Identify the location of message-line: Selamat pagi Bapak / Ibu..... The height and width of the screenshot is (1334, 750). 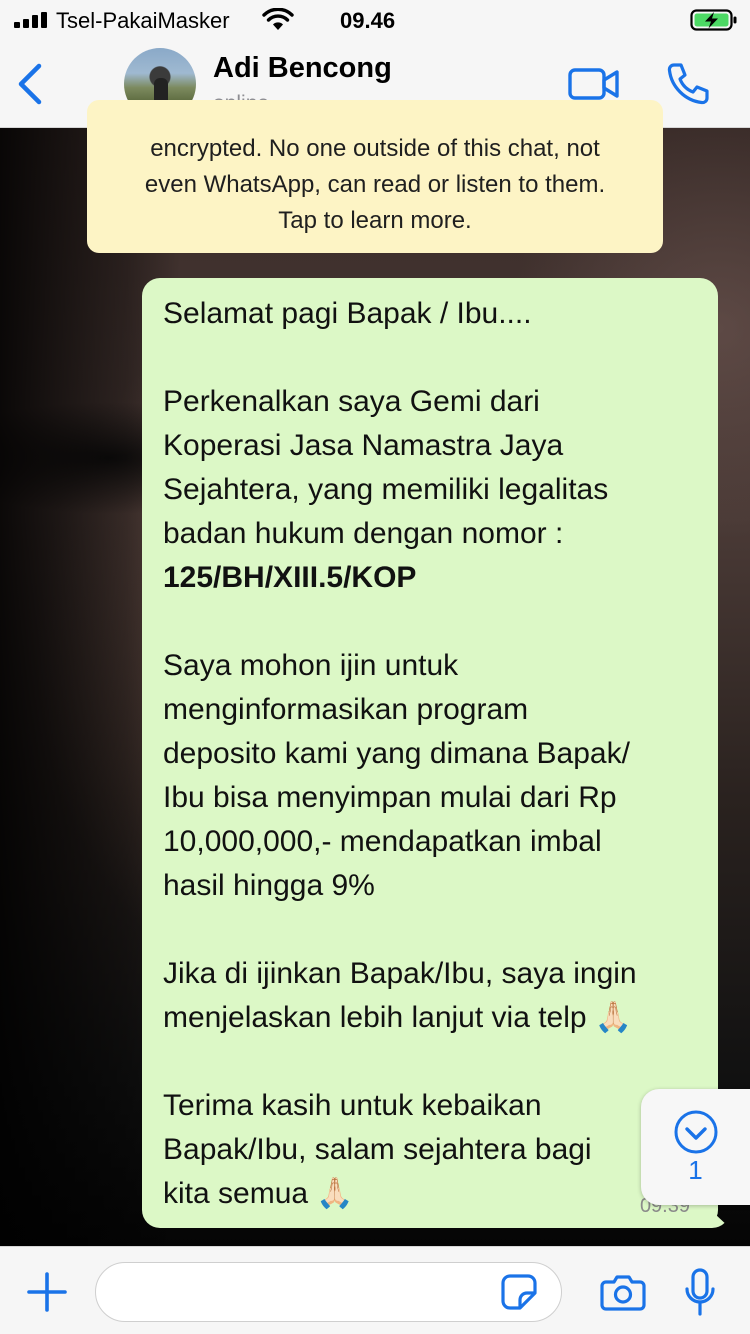
(347, 313).